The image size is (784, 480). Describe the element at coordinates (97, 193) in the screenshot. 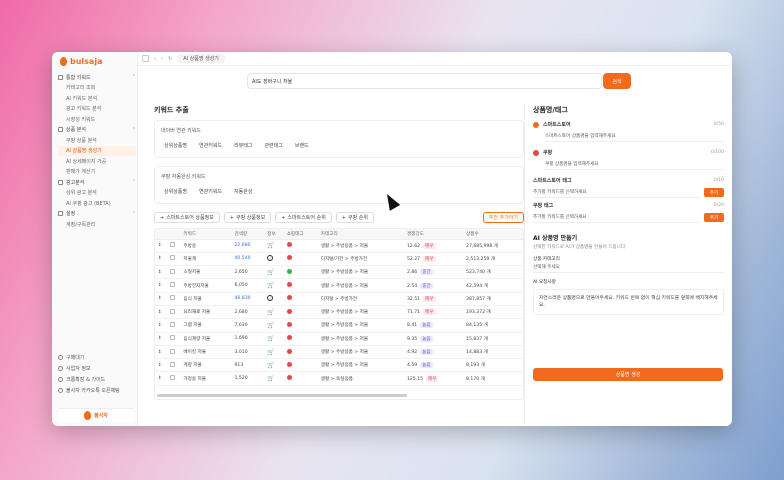

I see `sidebar-item: 상위 광고 분석` at that location.